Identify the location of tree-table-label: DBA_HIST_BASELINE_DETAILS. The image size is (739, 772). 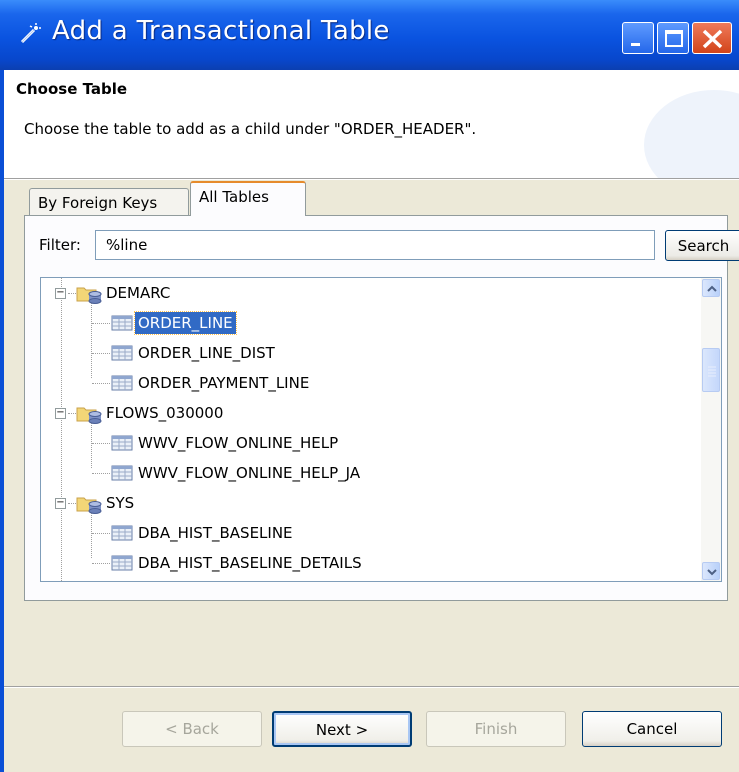
(250, 563).